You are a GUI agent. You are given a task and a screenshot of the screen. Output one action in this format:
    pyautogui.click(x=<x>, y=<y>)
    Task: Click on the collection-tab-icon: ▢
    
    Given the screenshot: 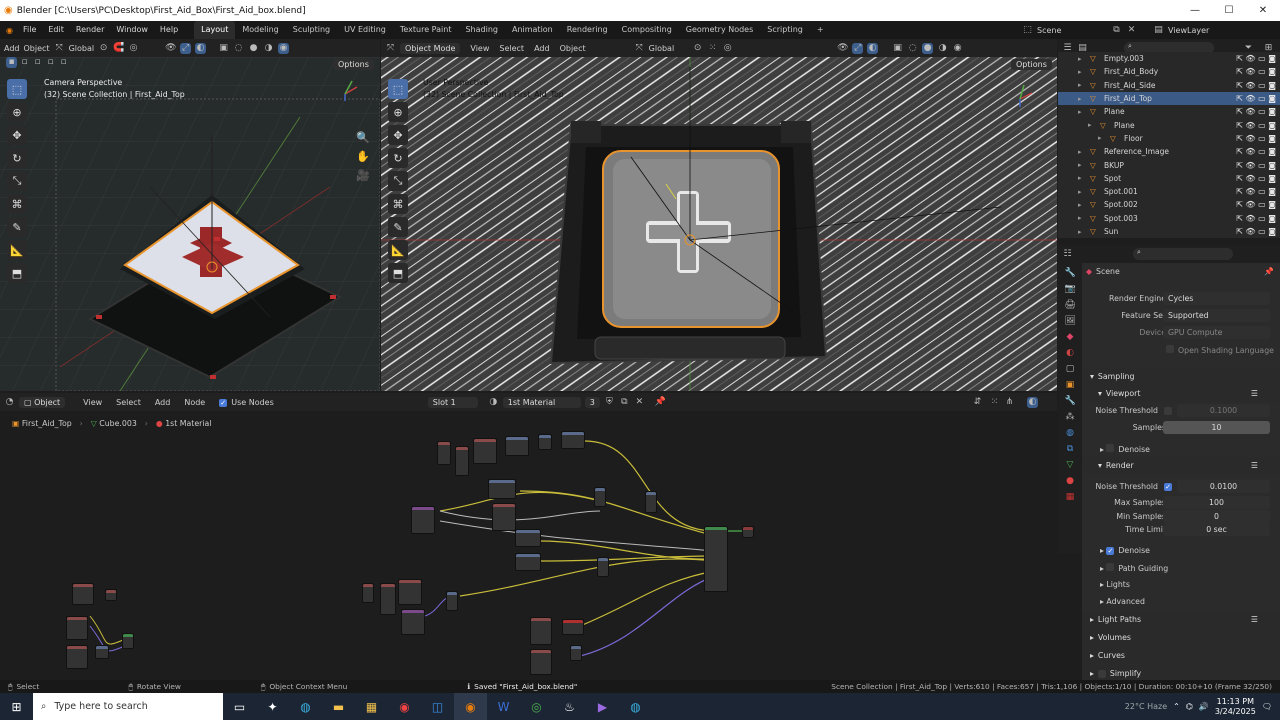 What is the action you would take?
    pyautogui.click(x=1070, y=369)
    